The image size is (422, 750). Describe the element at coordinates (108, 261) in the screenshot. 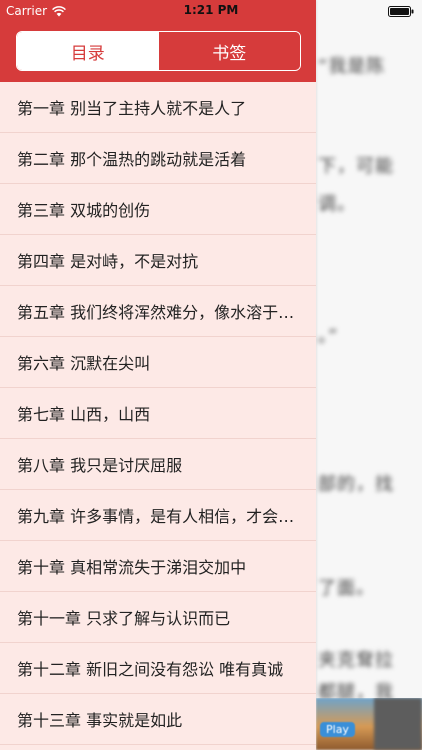

I see `chapter-title: 第四章 是对峙，不是对抗` at that location.